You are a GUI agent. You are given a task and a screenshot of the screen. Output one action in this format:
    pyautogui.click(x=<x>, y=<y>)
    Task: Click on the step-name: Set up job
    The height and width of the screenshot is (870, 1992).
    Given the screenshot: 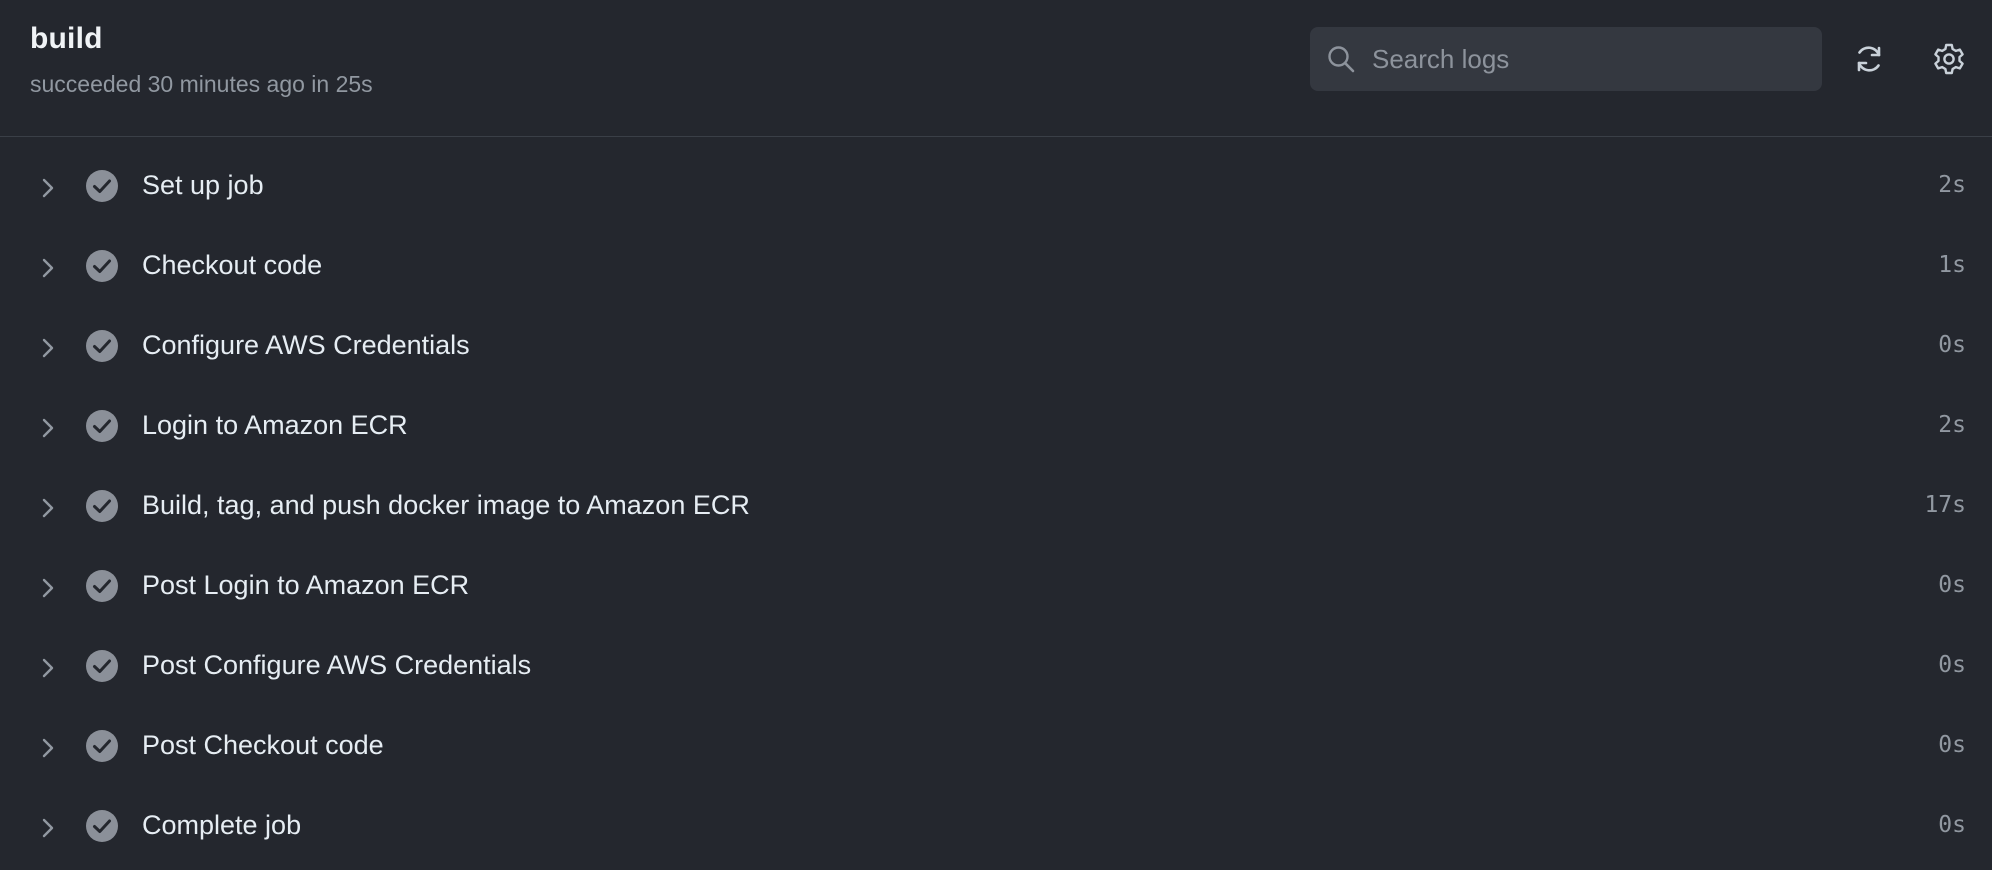 What is the action you would take?
    pyautogui.click(x=203, y=185)
    